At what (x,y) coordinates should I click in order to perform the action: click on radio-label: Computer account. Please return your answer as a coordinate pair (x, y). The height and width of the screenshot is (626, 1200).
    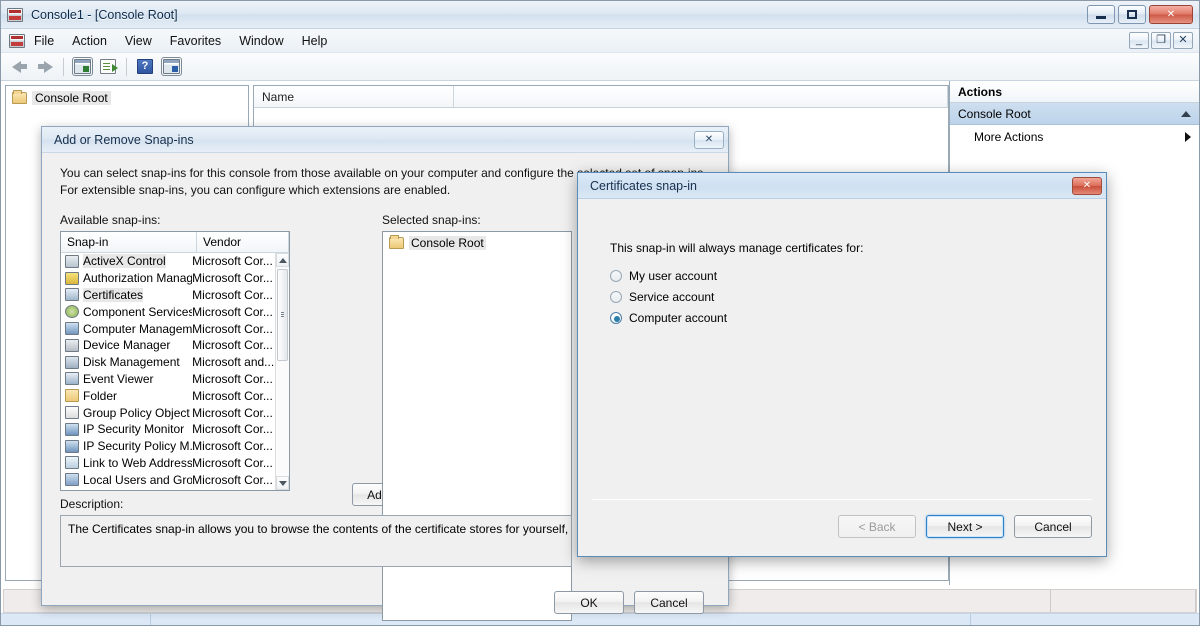
    Looking at the image, I should click on (678, 317).